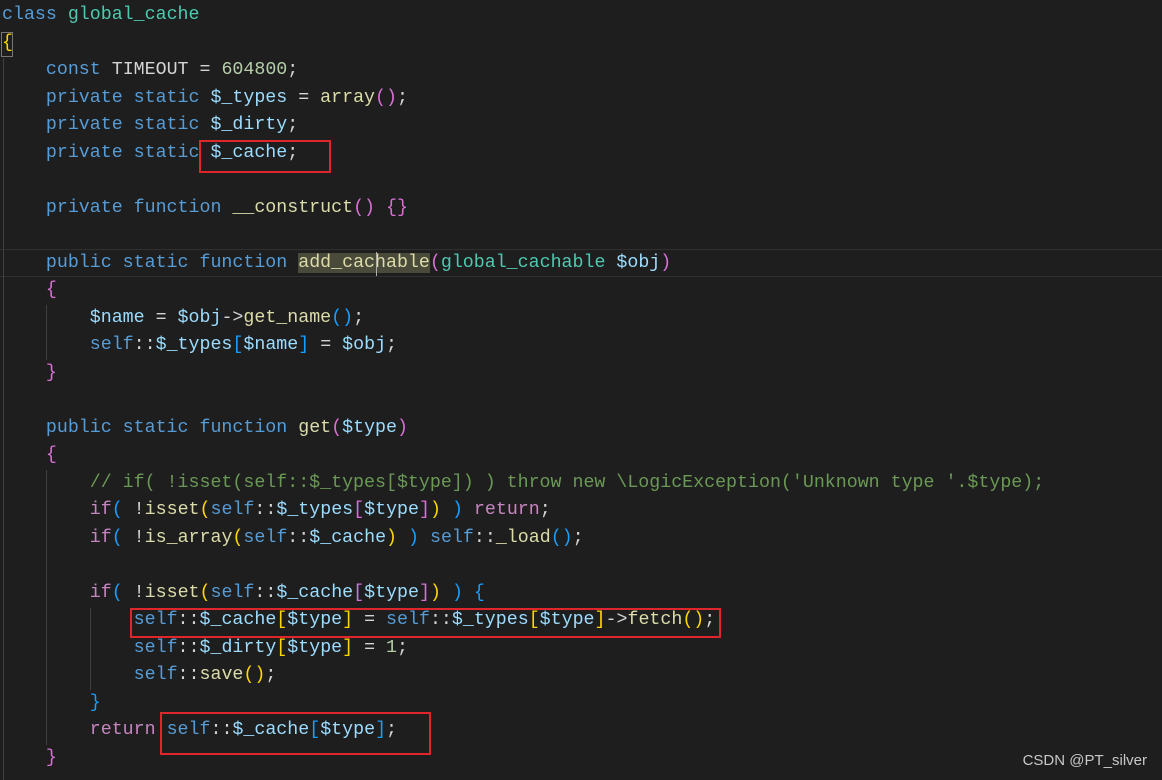 This screenshot has width=1162, height=780. I want to click on code-line: const TIMEOUT = 604800;, so click(523, 71).